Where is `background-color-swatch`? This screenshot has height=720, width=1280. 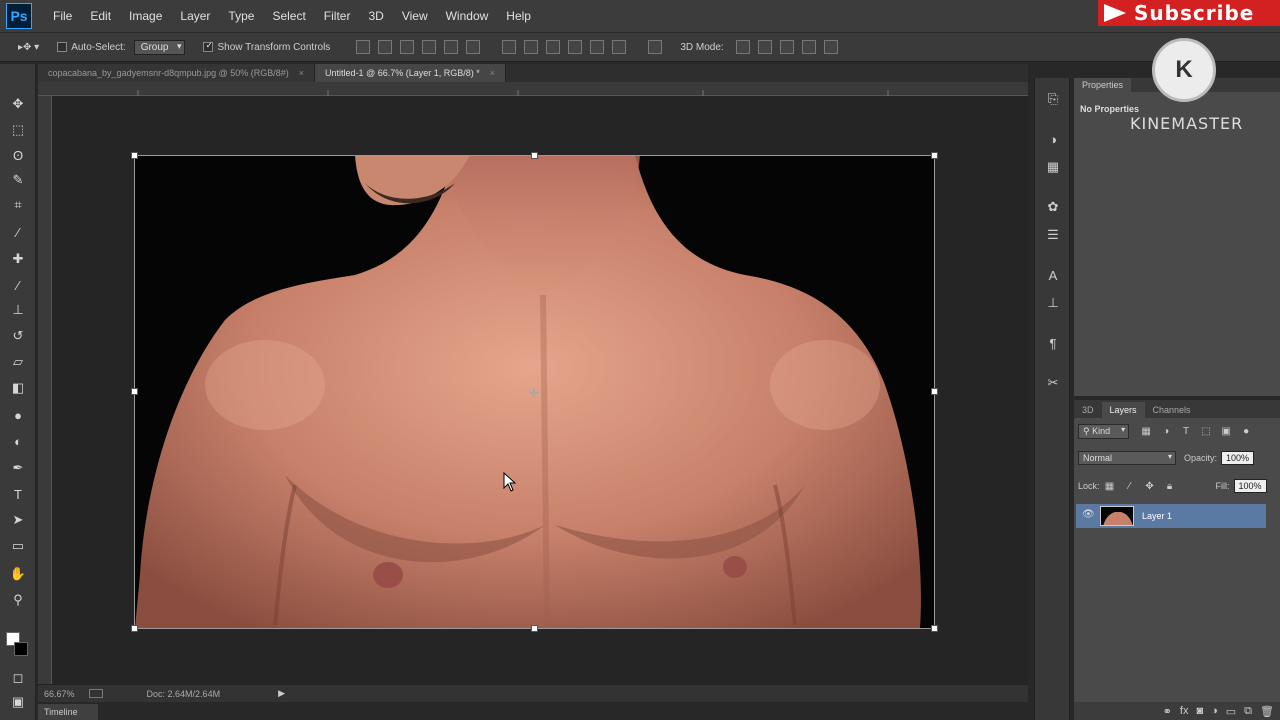 background-color-swatch is located at coordinates (21, 649).